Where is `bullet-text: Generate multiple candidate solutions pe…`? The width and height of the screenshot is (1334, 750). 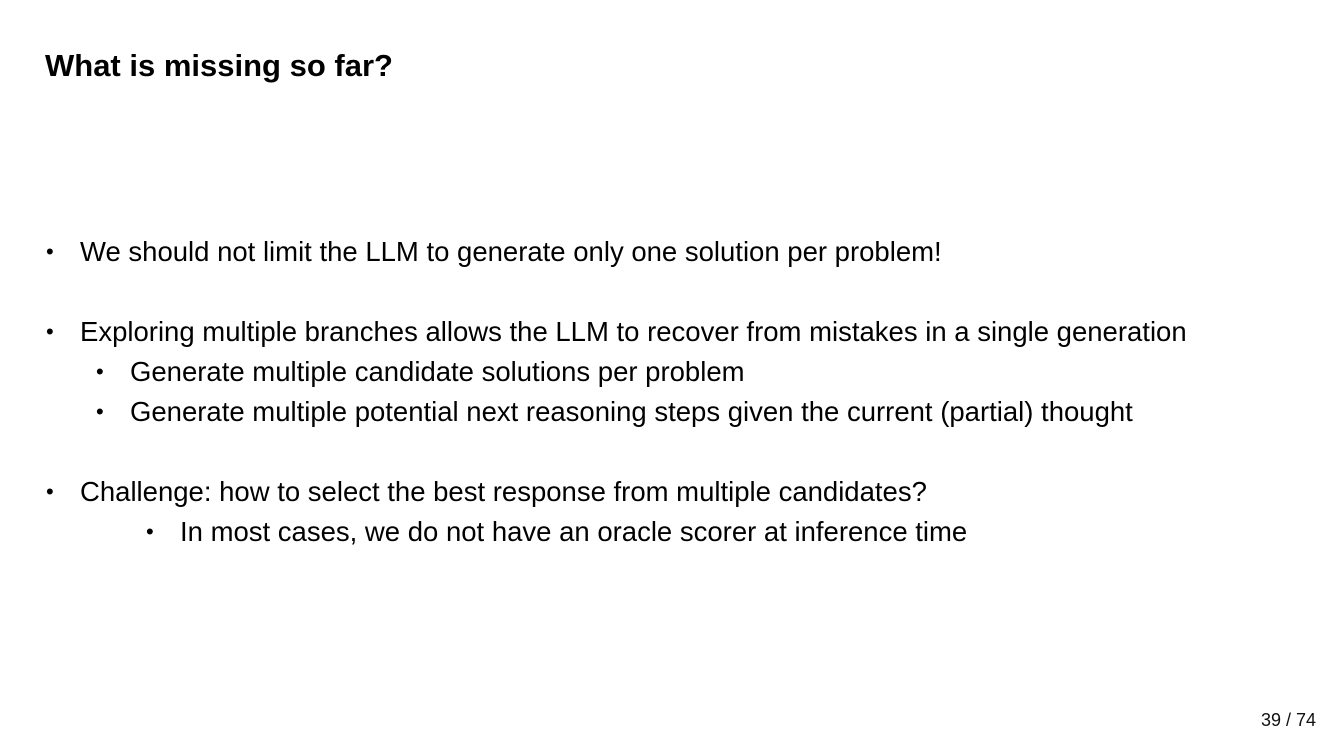 bullet-text: Generate multiple candidate solutions pe… is located at coordinates (437, 371).